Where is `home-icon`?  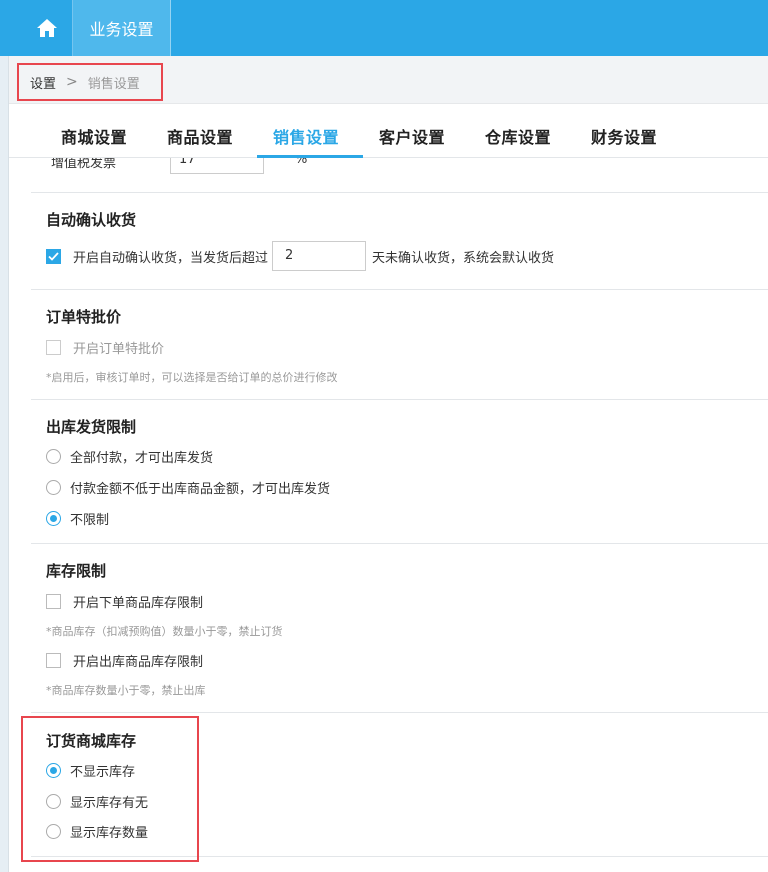
home-icon is located at coordinates (46, 28).